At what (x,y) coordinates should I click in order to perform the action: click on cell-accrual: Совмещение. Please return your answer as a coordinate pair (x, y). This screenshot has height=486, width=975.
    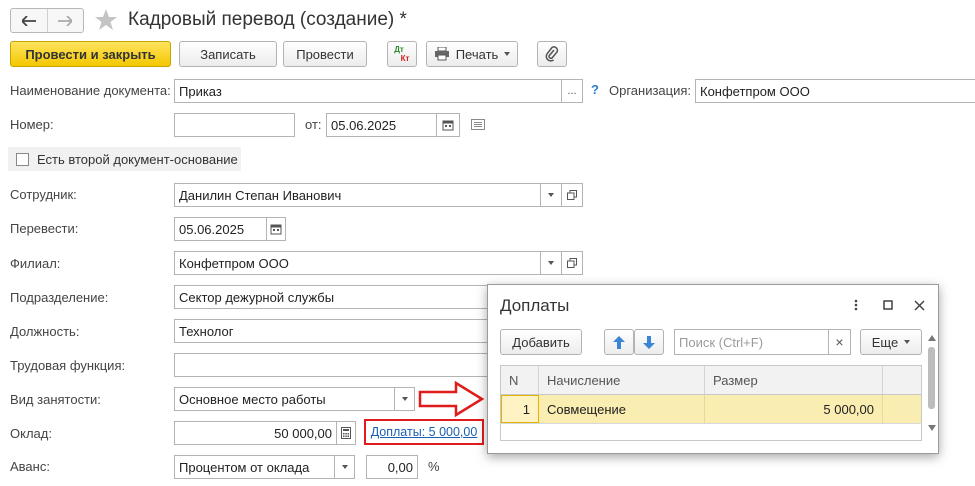
    Looking at the image, I should click on (622, 409).